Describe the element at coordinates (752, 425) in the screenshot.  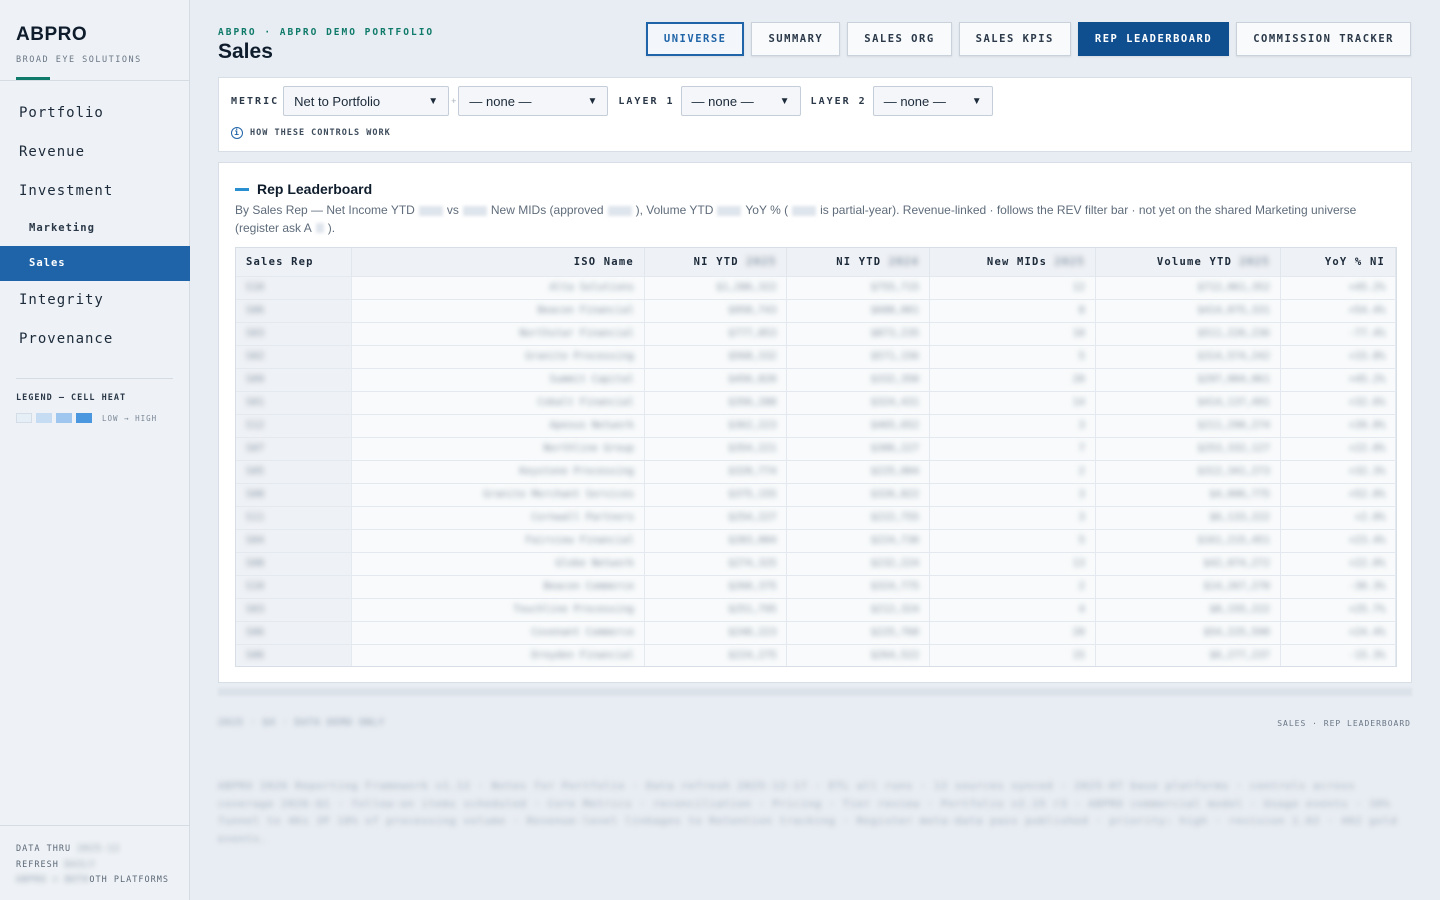
I see `cell-value: $362,223` at that location.